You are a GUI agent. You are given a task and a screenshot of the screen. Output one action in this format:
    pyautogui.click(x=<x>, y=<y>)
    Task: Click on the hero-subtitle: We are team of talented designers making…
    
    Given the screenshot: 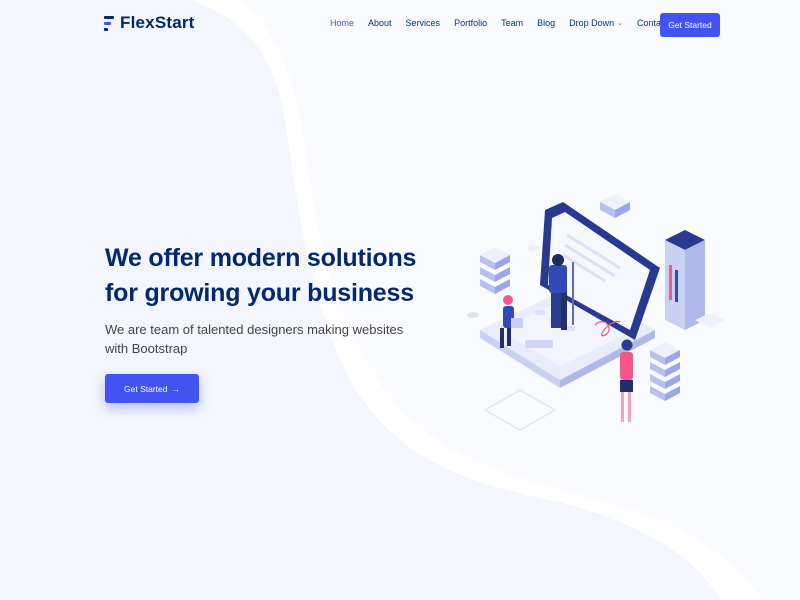 What is the action you would take?
    pyautogui.click(x=255, y=339)
    